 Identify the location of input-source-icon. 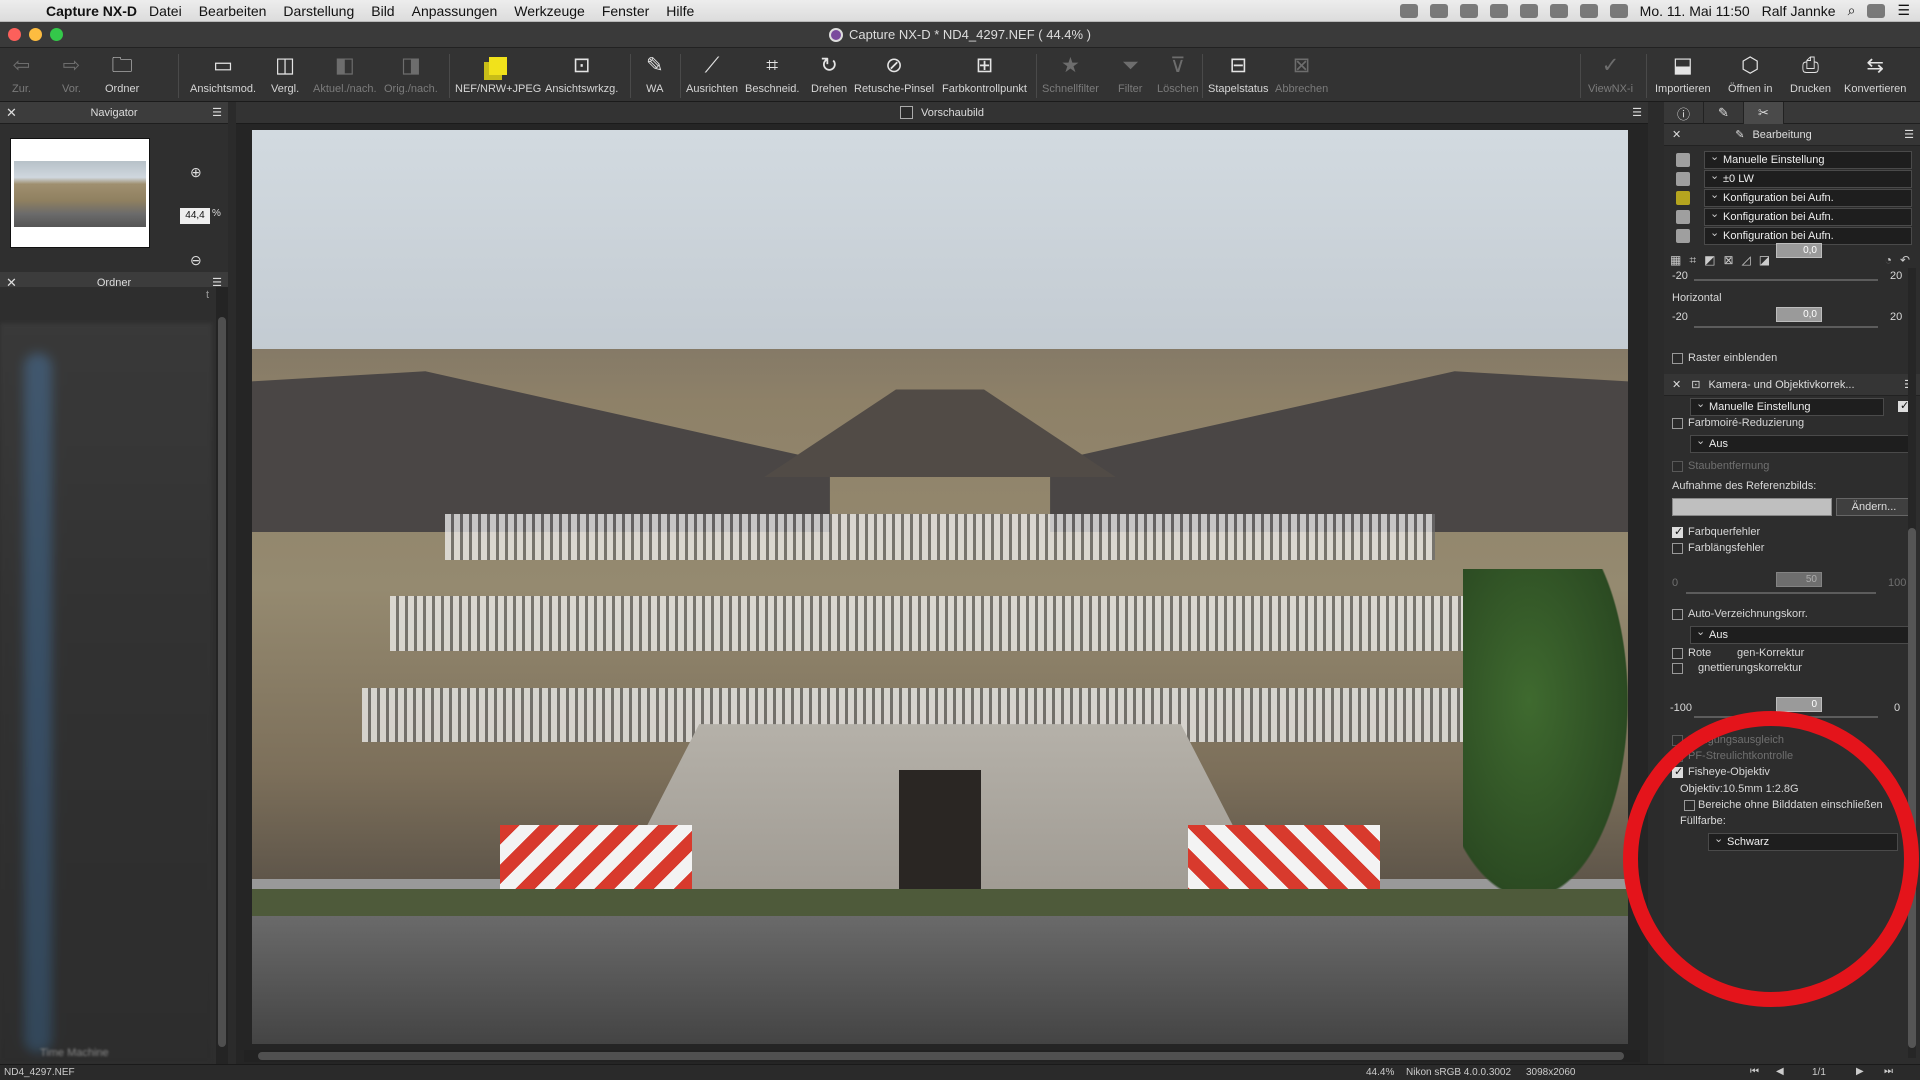
(1618, 10).